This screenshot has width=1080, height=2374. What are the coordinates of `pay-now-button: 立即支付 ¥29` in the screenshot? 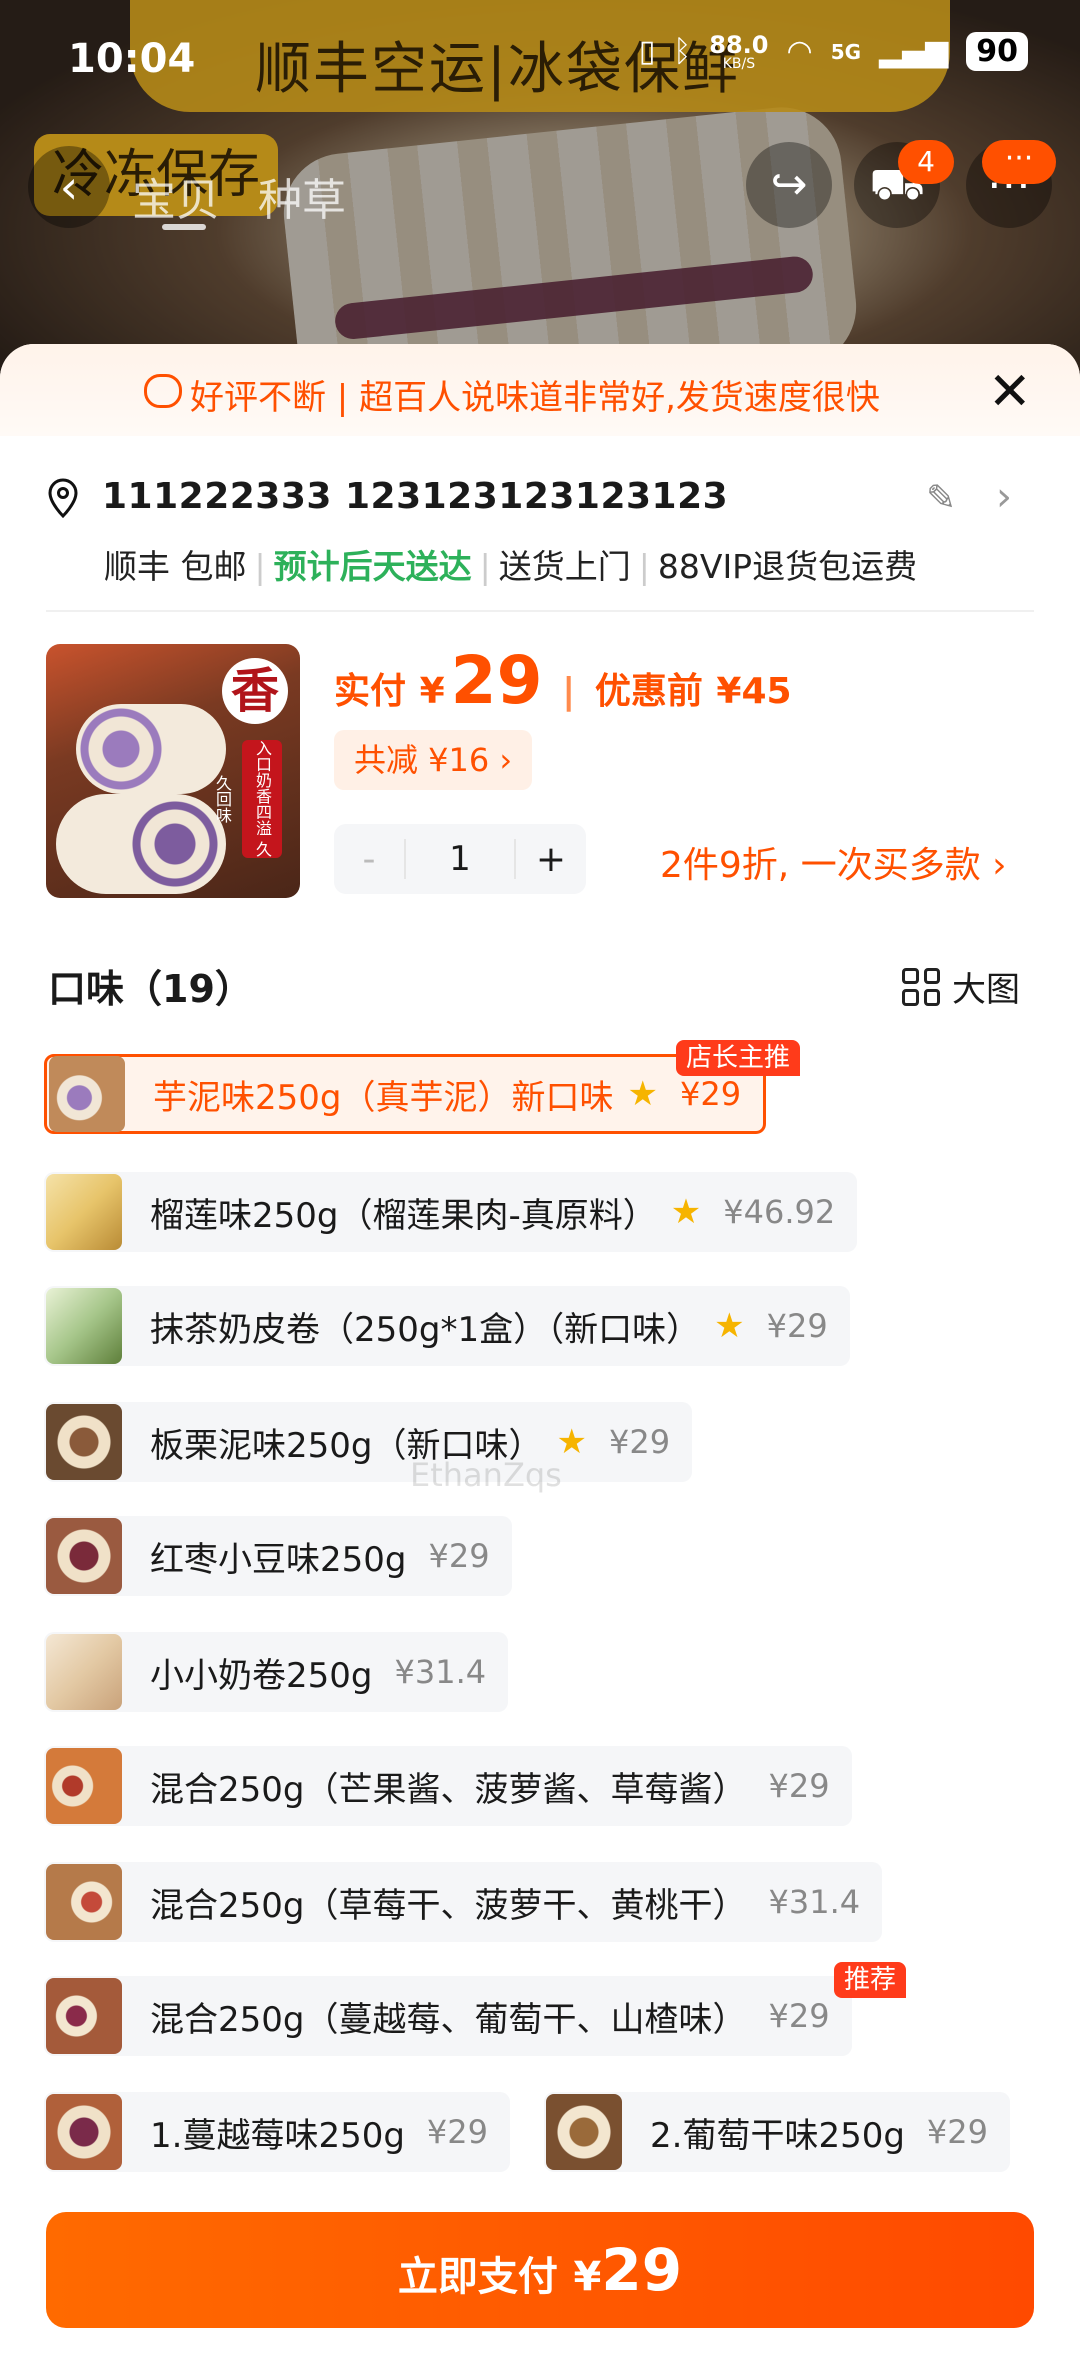 It's located at (540, 2270).